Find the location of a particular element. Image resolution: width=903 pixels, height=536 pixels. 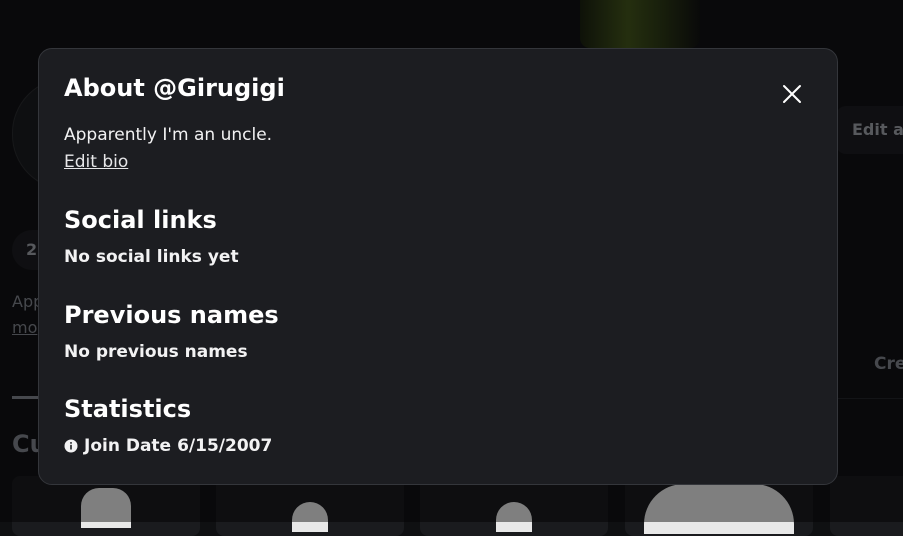

modal-title: About @Girugigi is located at coordinates (174, 88).